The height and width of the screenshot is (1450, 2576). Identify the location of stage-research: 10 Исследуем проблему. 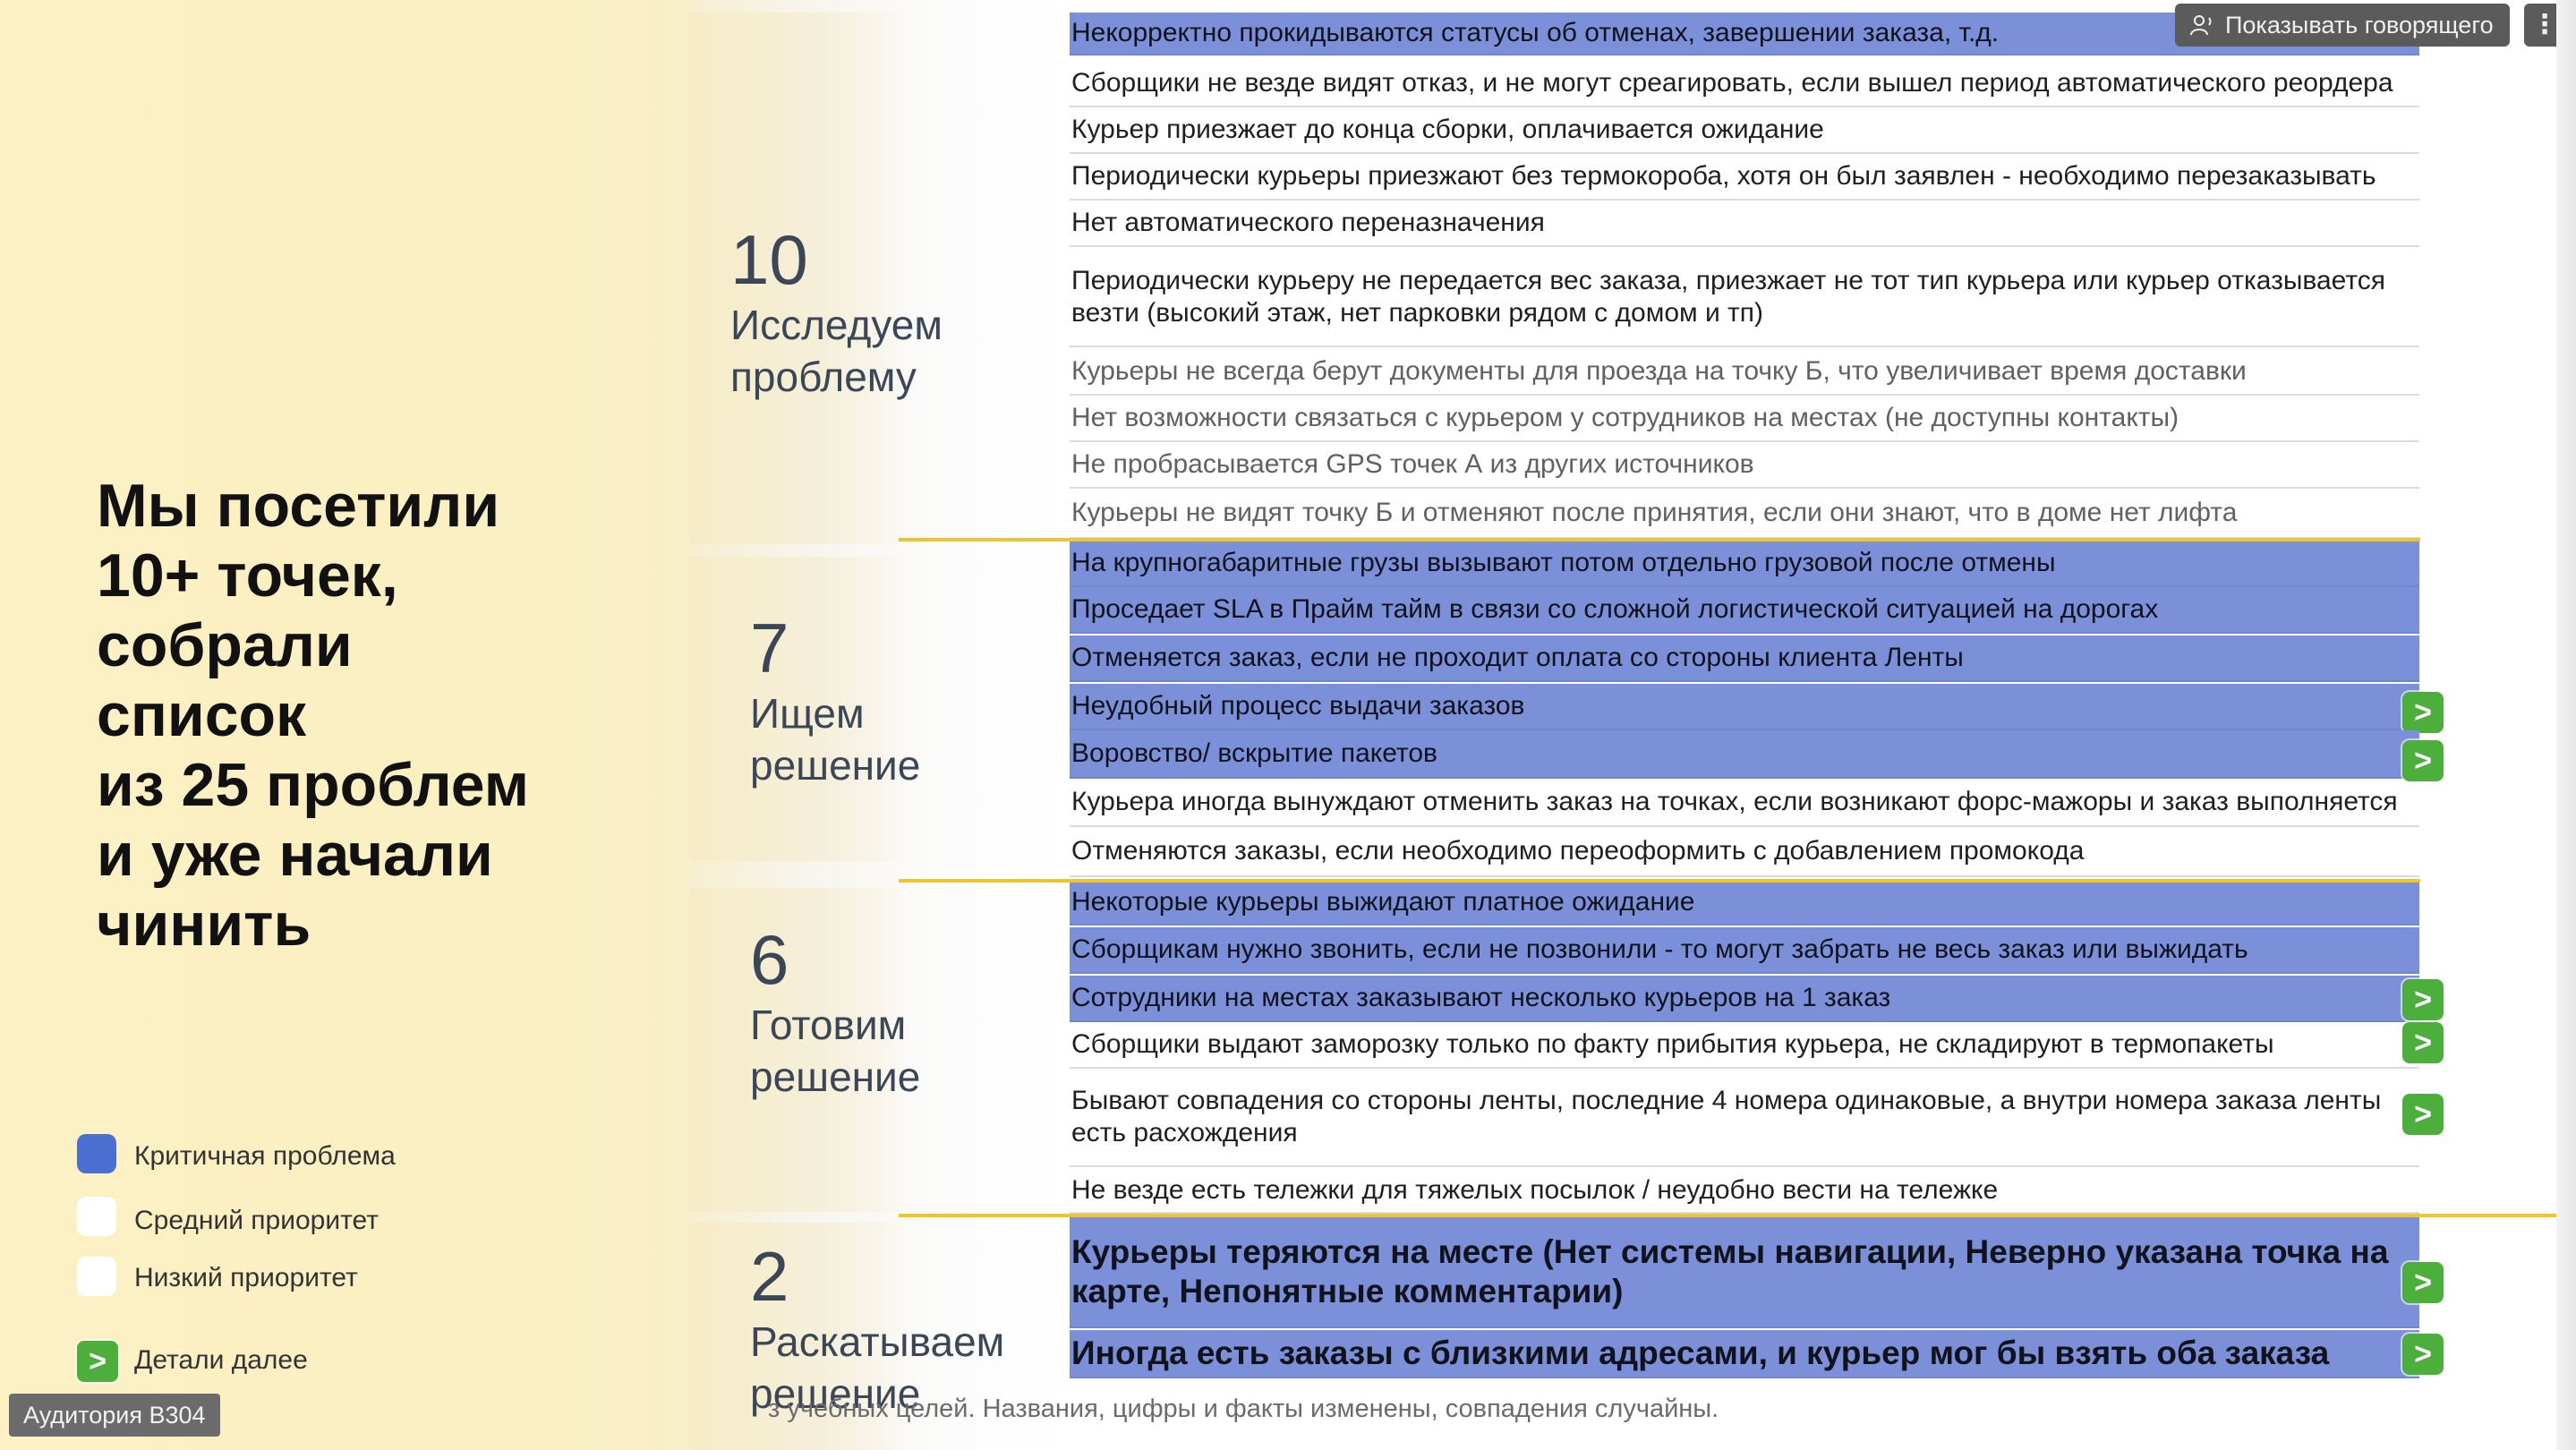
(836, 311).